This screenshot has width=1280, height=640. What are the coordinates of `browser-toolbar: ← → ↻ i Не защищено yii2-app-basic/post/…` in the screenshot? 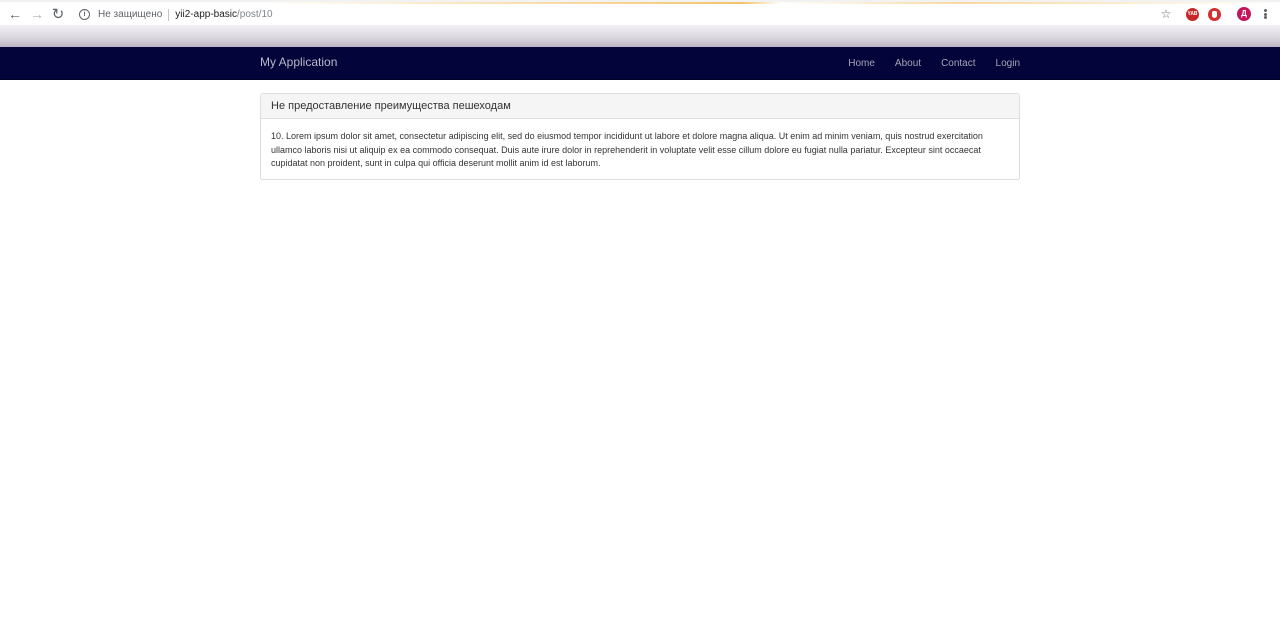 It's located at (640, 12).